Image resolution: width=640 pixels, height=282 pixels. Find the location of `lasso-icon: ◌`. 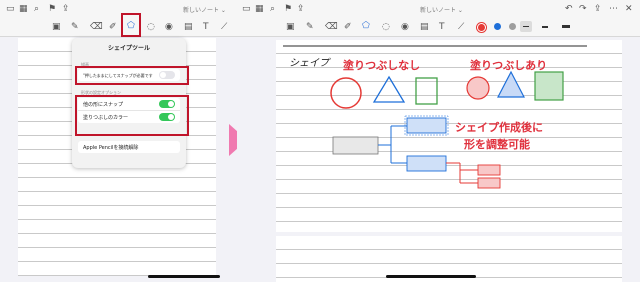

lasso-icon: ◌ is located at coordinates (151, 27).